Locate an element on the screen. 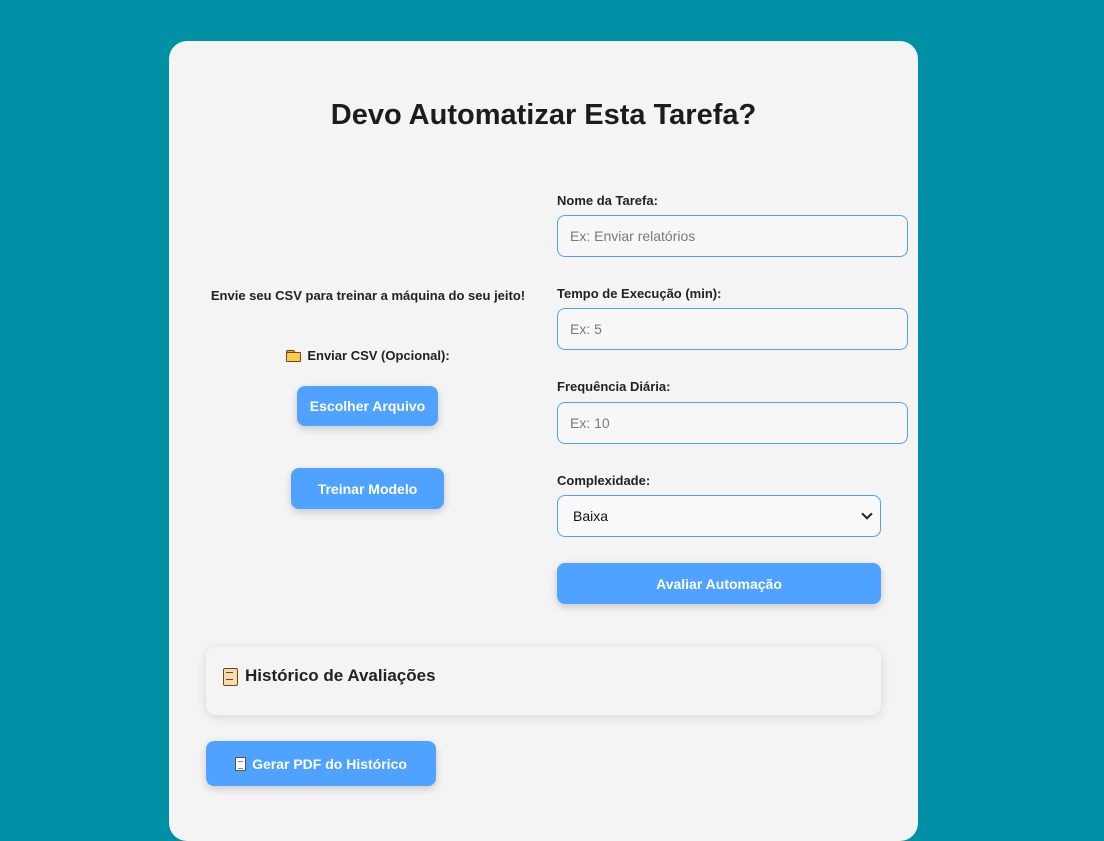  upload-label: Enviar CSV (Opcional): is located at coordinates (368, 355).